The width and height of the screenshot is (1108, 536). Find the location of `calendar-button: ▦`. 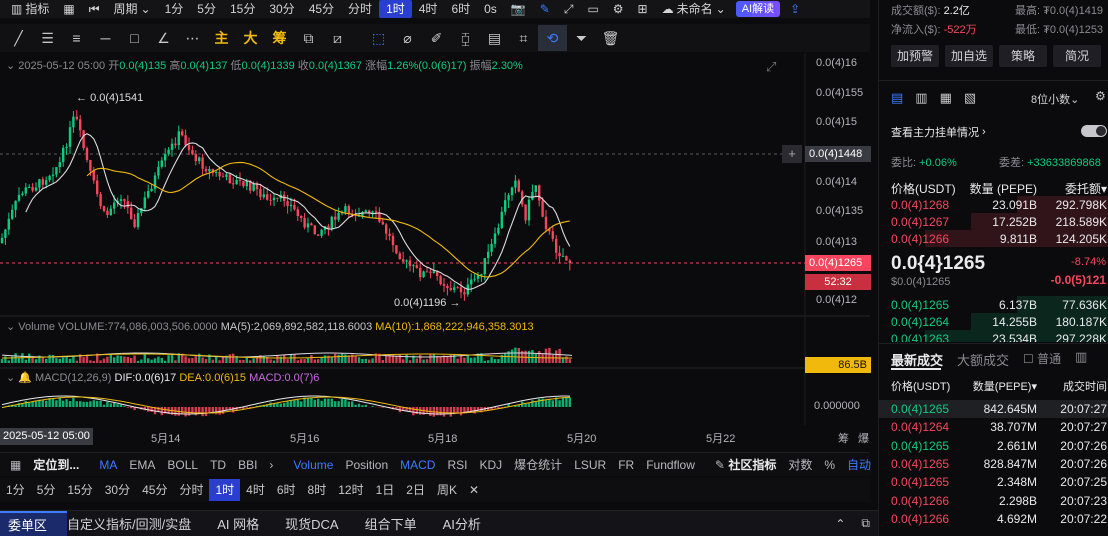

calendar-button: ▦ is located at coordinates (68, 9).